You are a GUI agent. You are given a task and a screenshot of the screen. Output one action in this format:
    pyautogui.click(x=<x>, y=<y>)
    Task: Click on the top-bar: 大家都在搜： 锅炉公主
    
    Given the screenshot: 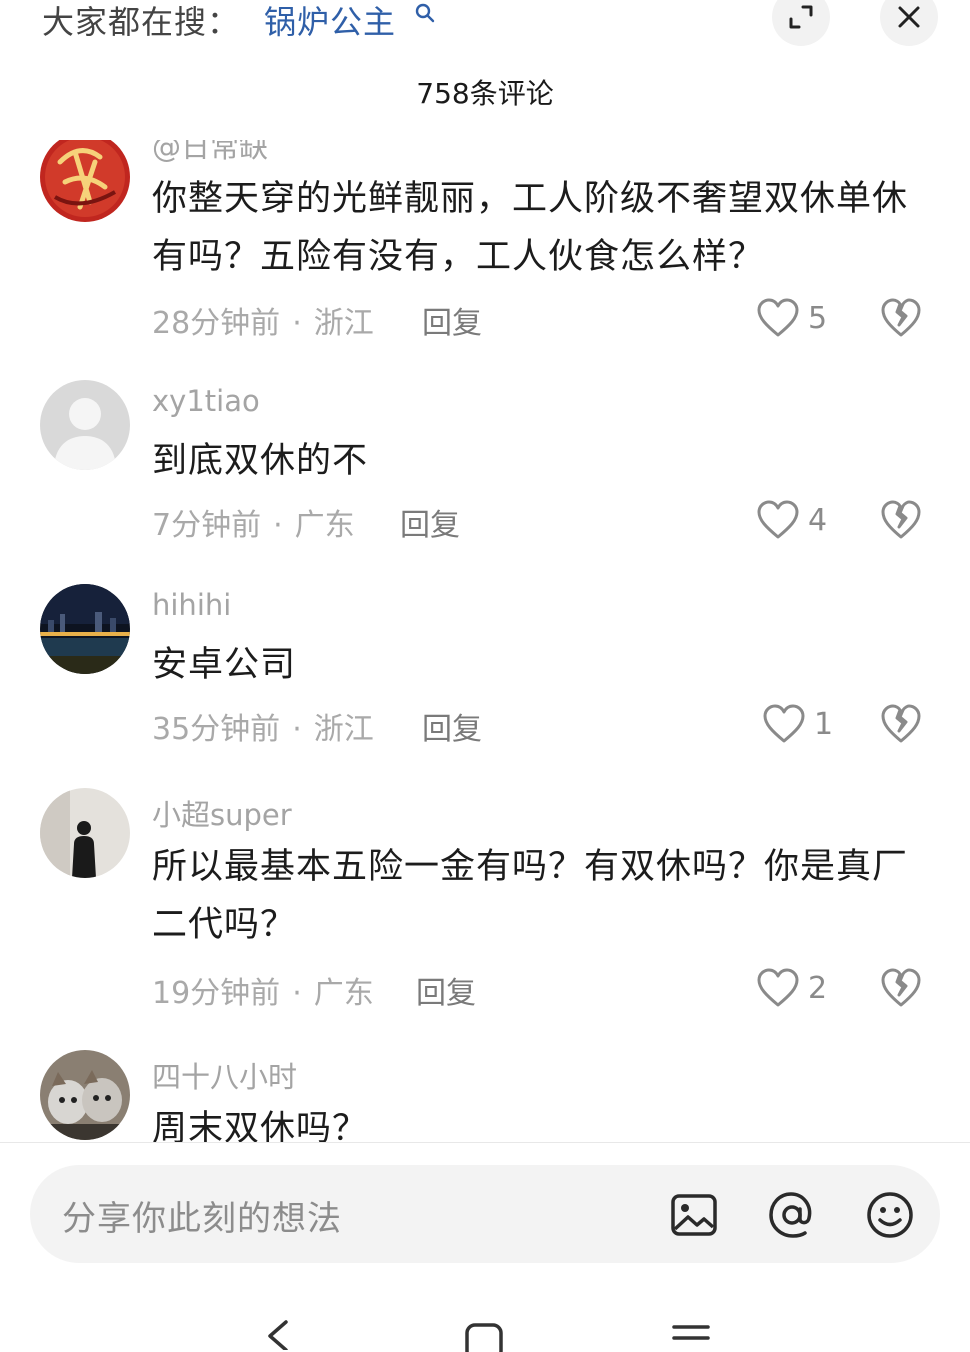 What is the action you would take?
    pyautogui.click(x=485, y=25)
    